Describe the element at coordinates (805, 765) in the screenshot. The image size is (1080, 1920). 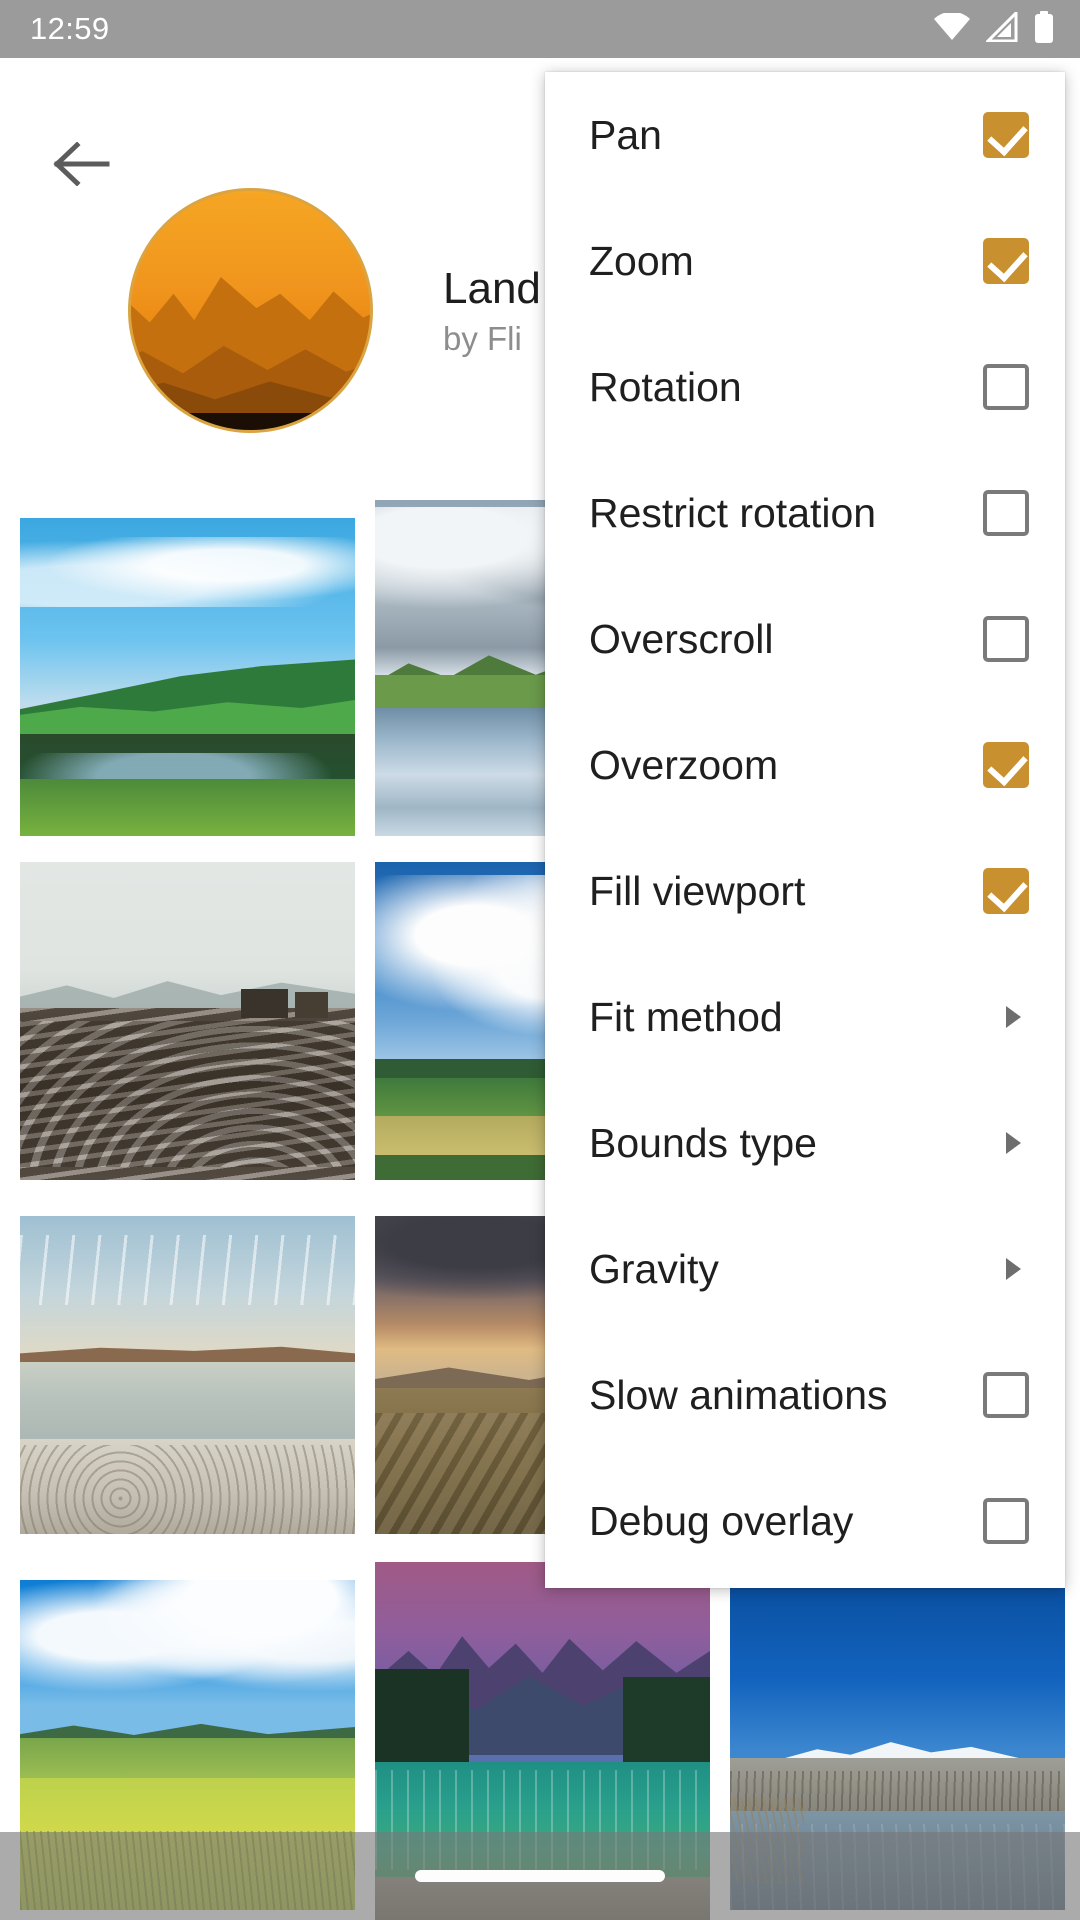
I see `menu-item-overzoom: Overzoom` at that location.